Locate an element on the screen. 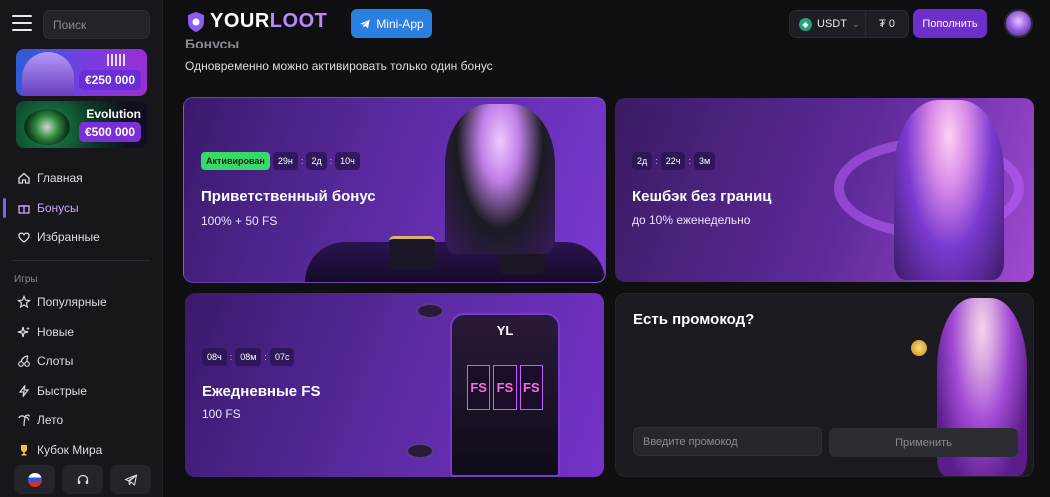  palm-icon is located at coordinates (24, 420).